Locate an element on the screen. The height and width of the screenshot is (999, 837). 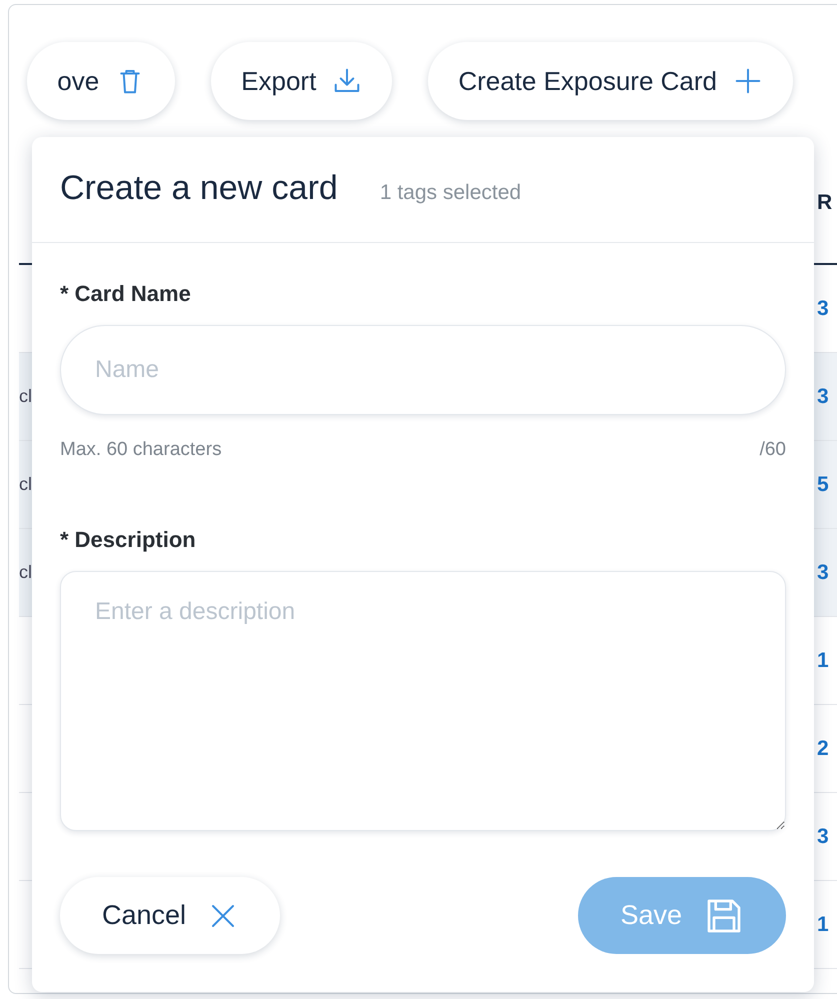
column-header: R is located at coordinates (825, 202).